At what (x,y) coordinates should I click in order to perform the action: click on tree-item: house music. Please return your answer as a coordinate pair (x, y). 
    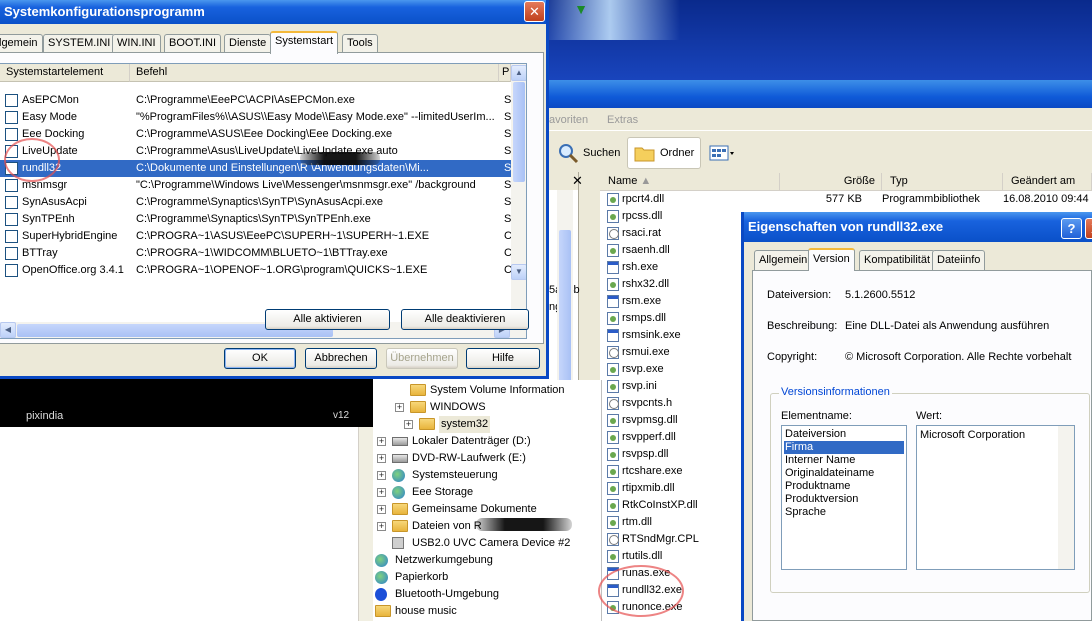
    Looking at the image, I should click on (487, 611).